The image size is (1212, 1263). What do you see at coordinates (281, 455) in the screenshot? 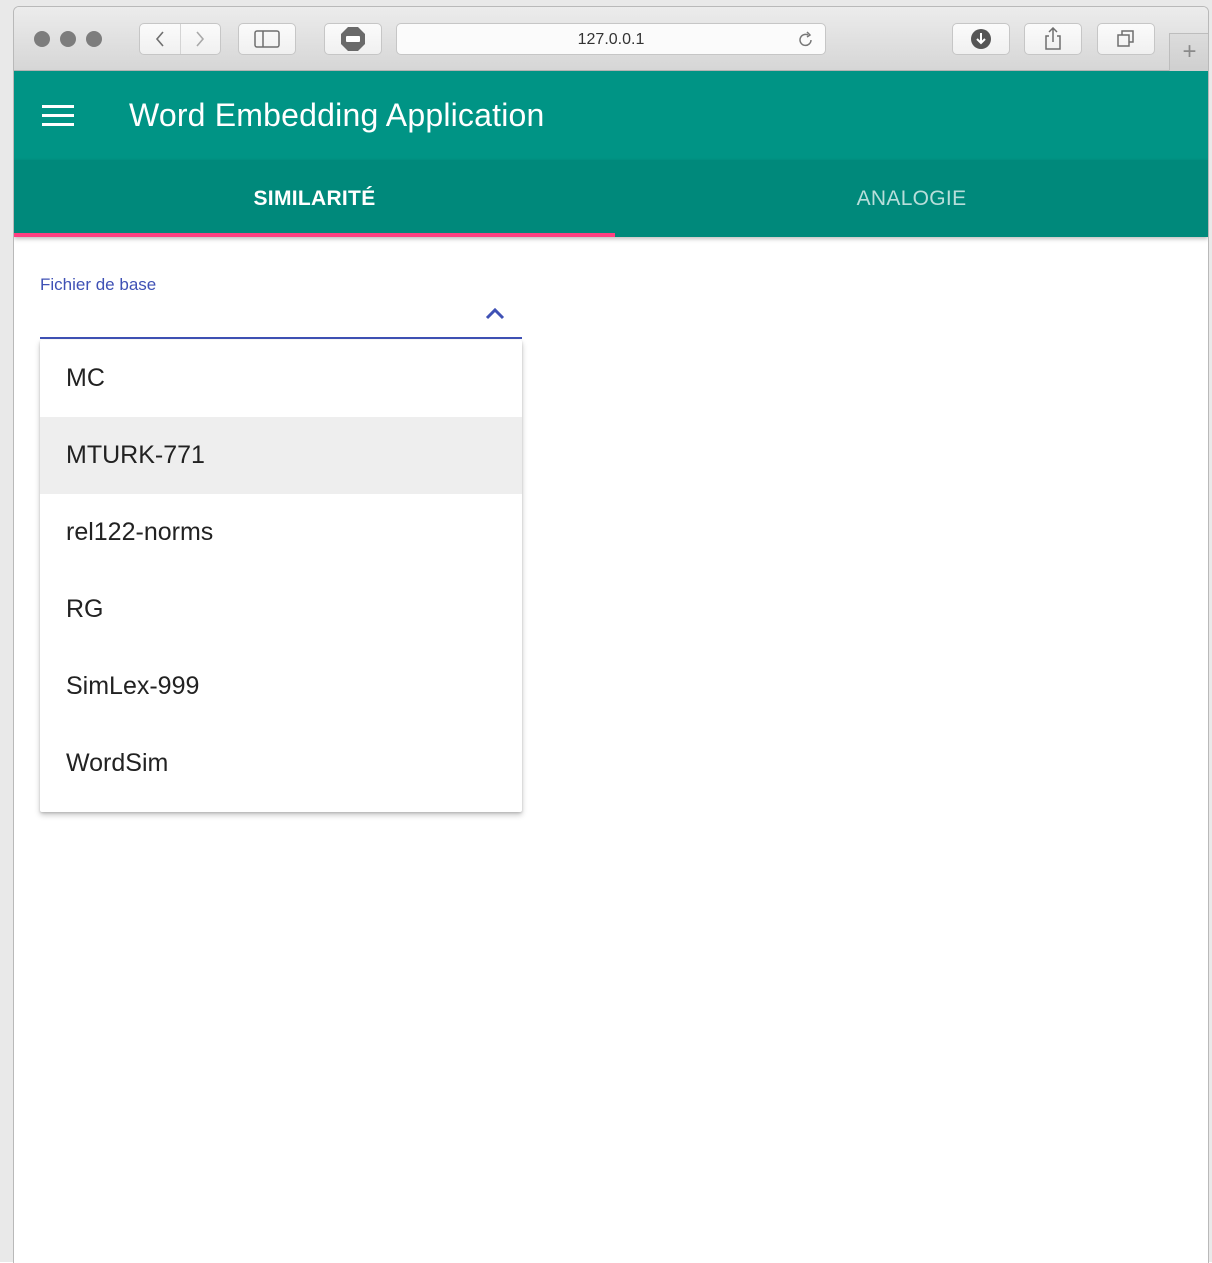
I see `option-mturk-771: MTURK-771` at bounding box center [281, 455].